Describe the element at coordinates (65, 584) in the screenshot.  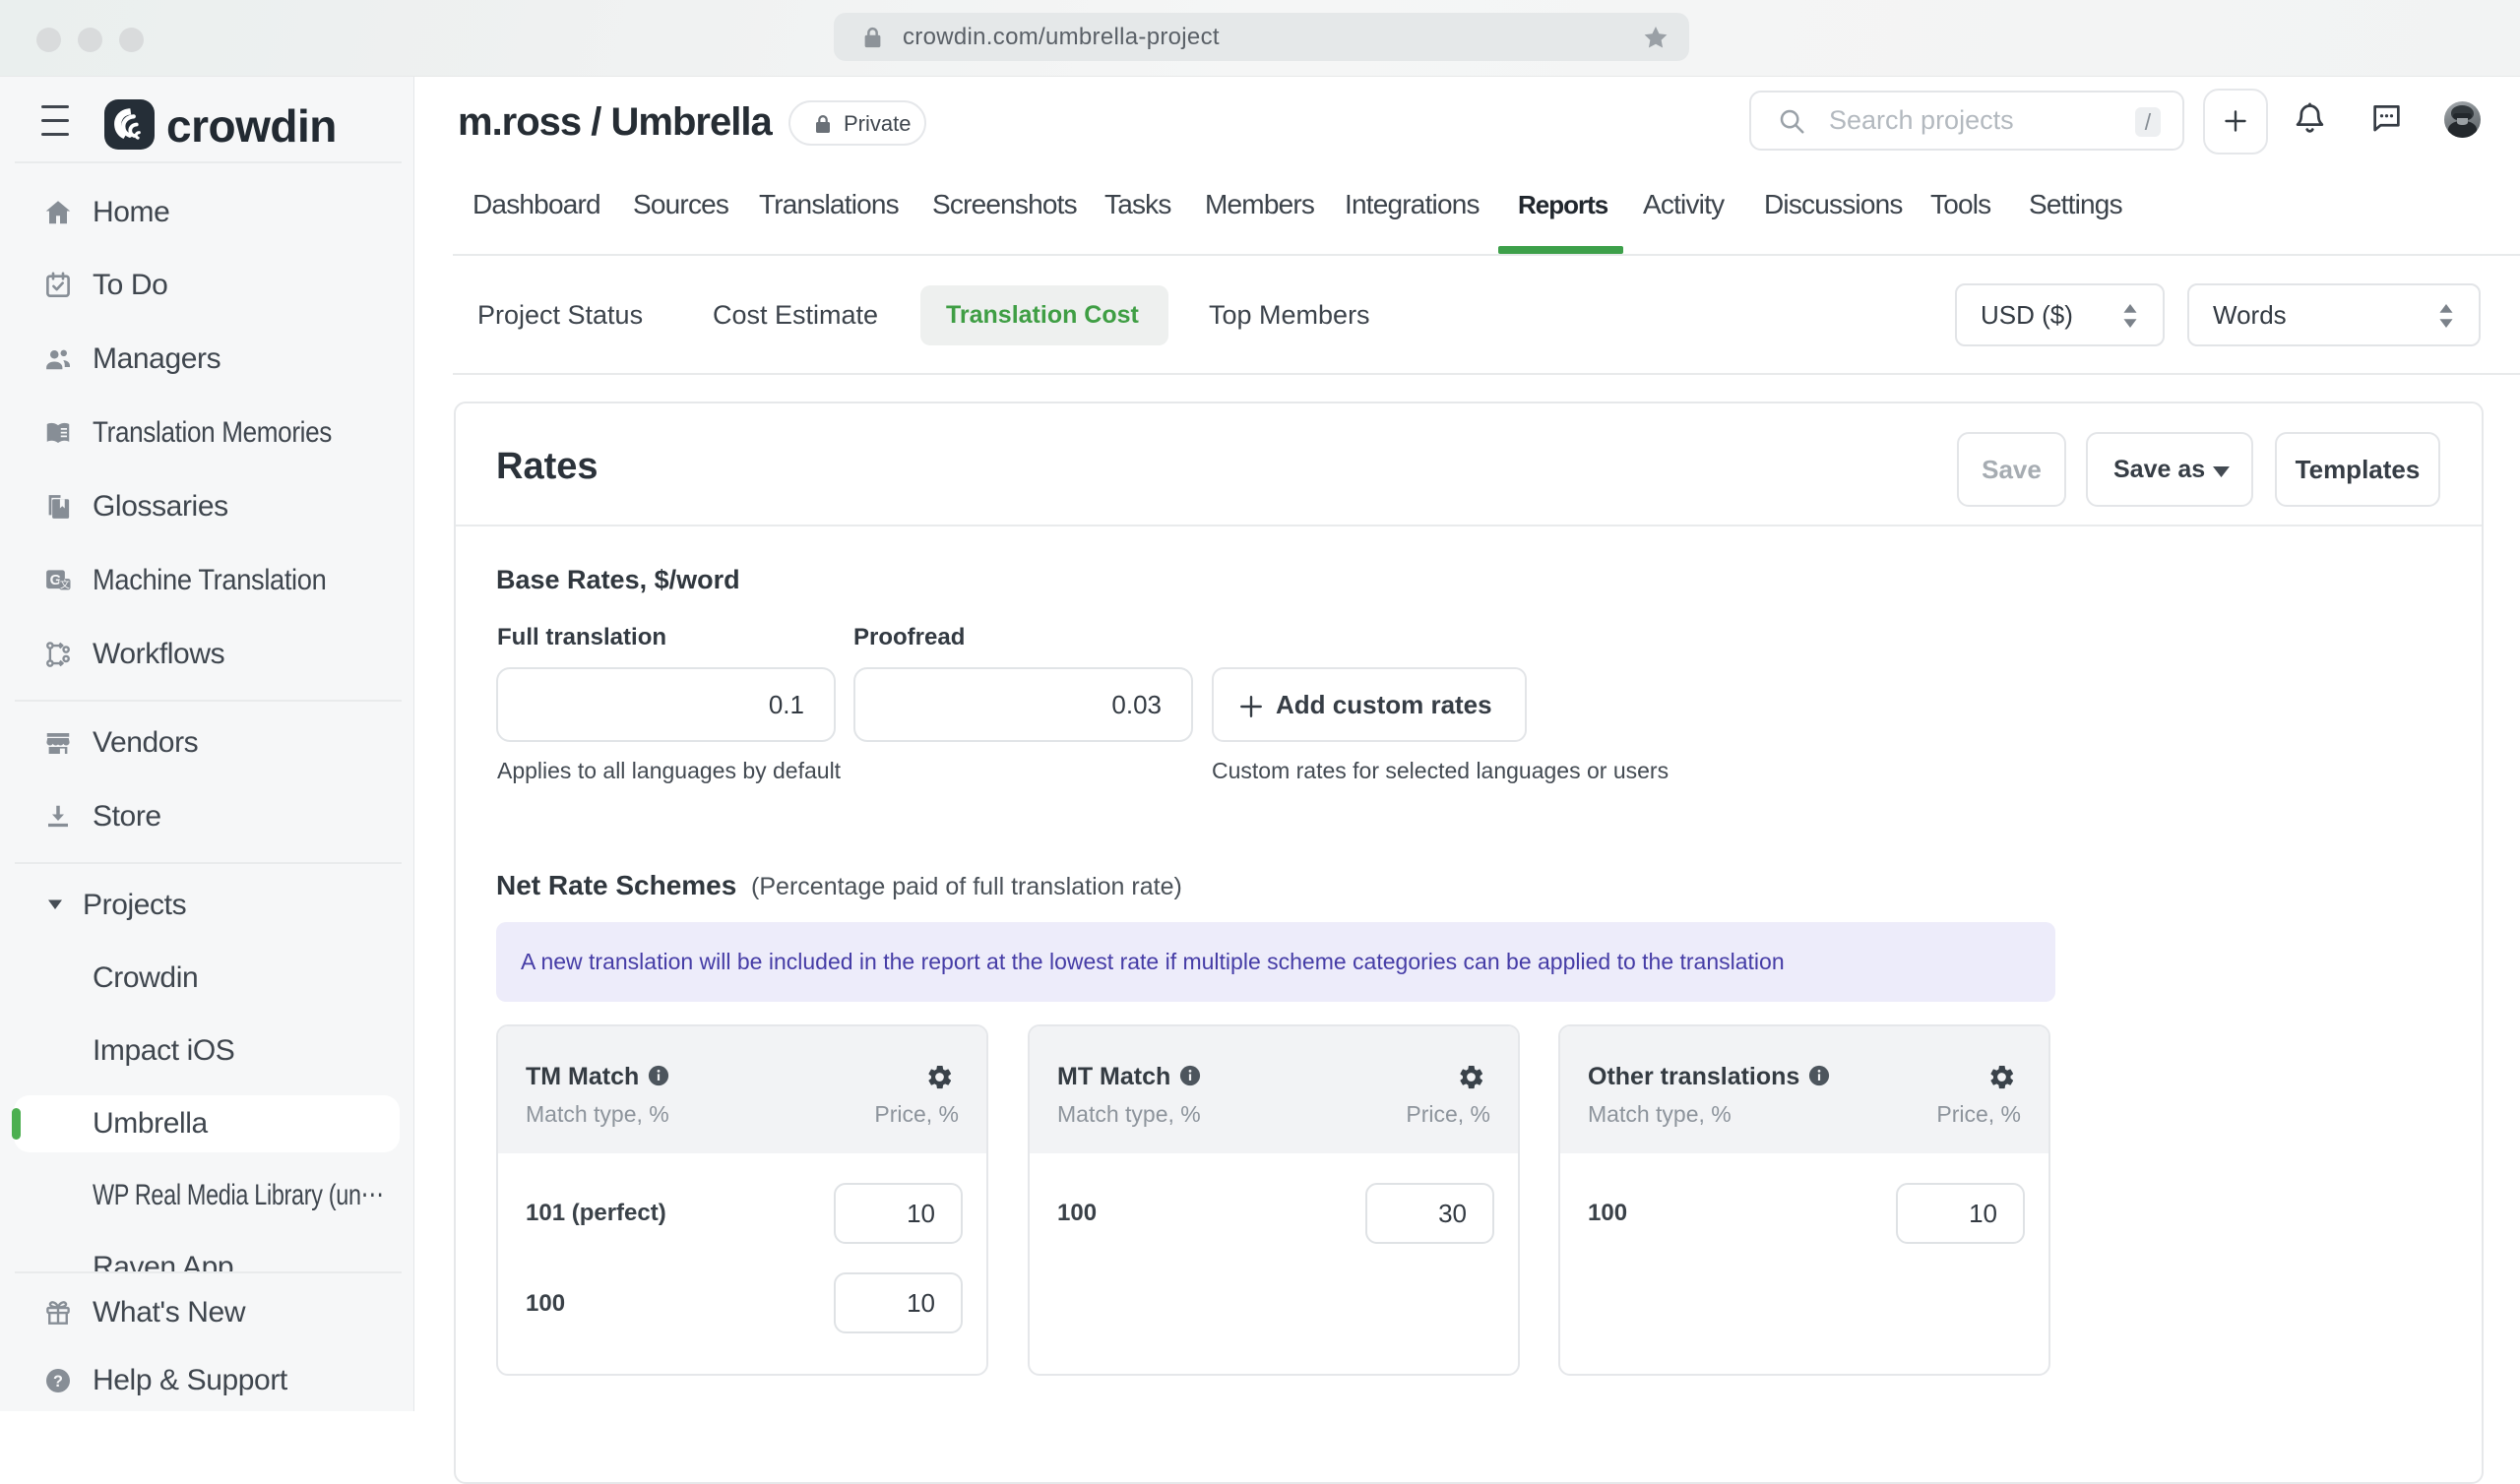
I see `svg-text: 文` at that location.